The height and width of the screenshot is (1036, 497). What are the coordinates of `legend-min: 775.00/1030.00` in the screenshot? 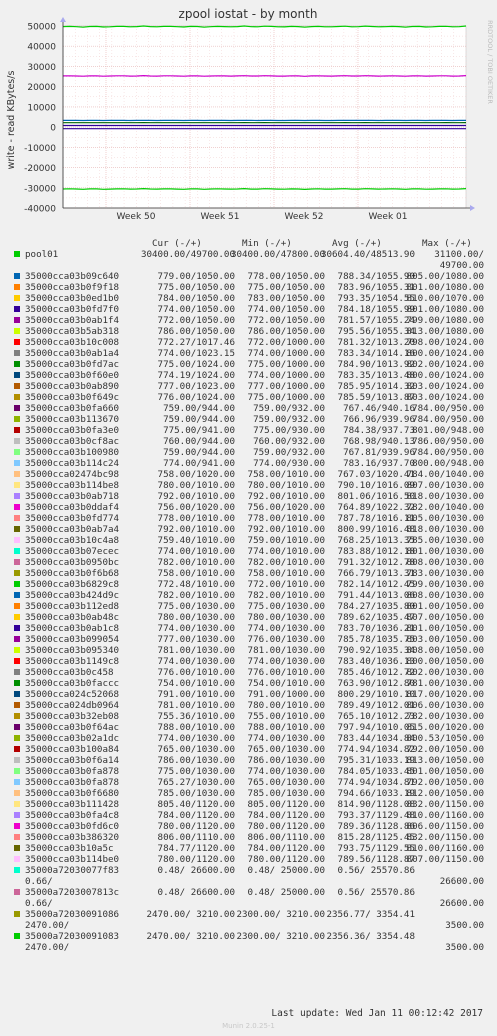 It's located at (286, 606).